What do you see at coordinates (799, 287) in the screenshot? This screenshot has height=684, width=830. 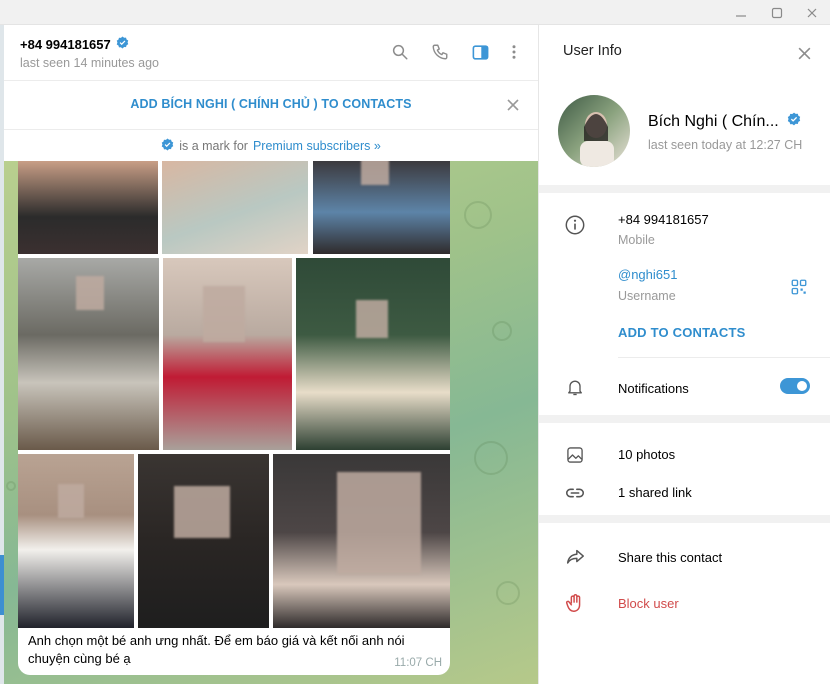 I see `qr-code-icon` at bounding box center [799, 287].